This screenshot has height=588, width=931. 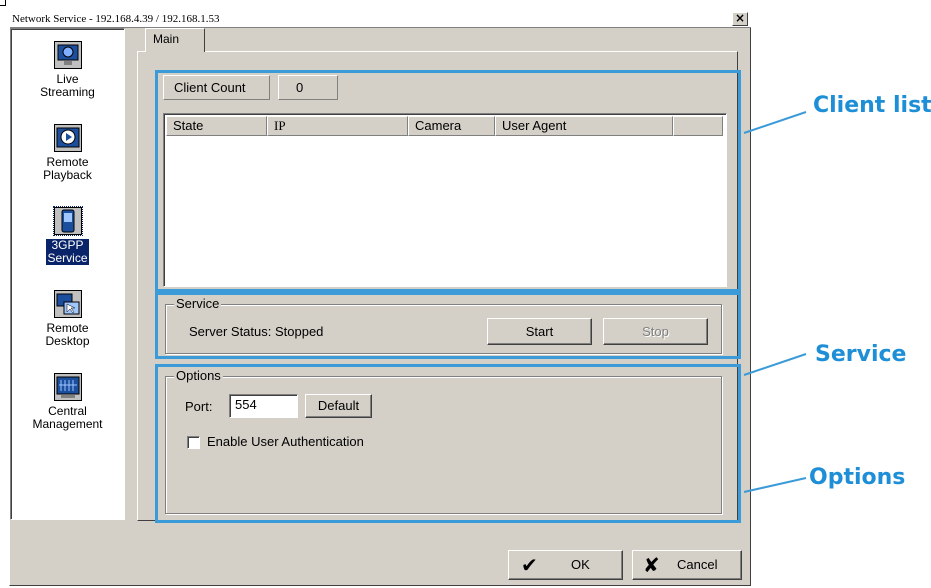 I want to click on annotation-service: Service, so click(x=861, y=354).